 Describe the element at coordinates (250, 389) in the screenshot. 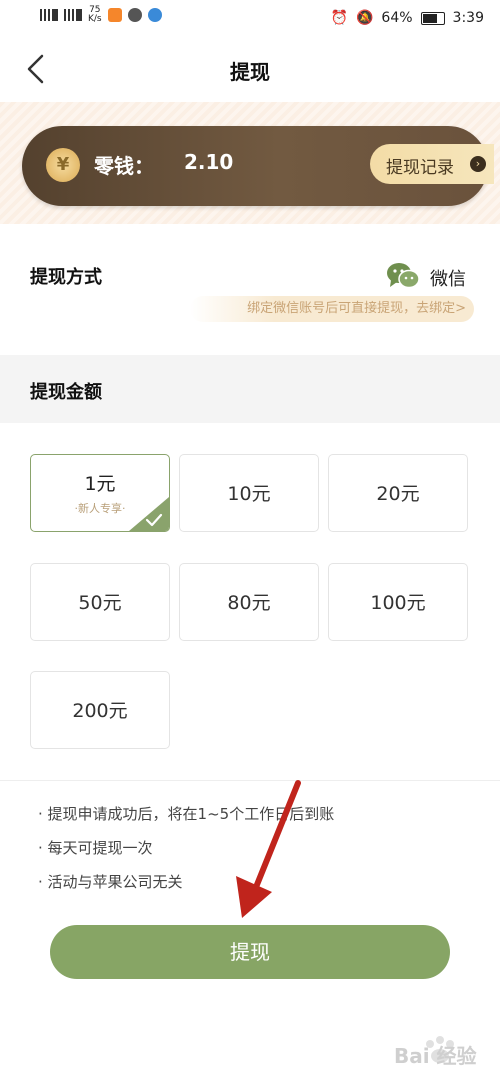

I see `amount-section-header: 提现金额` at that location.